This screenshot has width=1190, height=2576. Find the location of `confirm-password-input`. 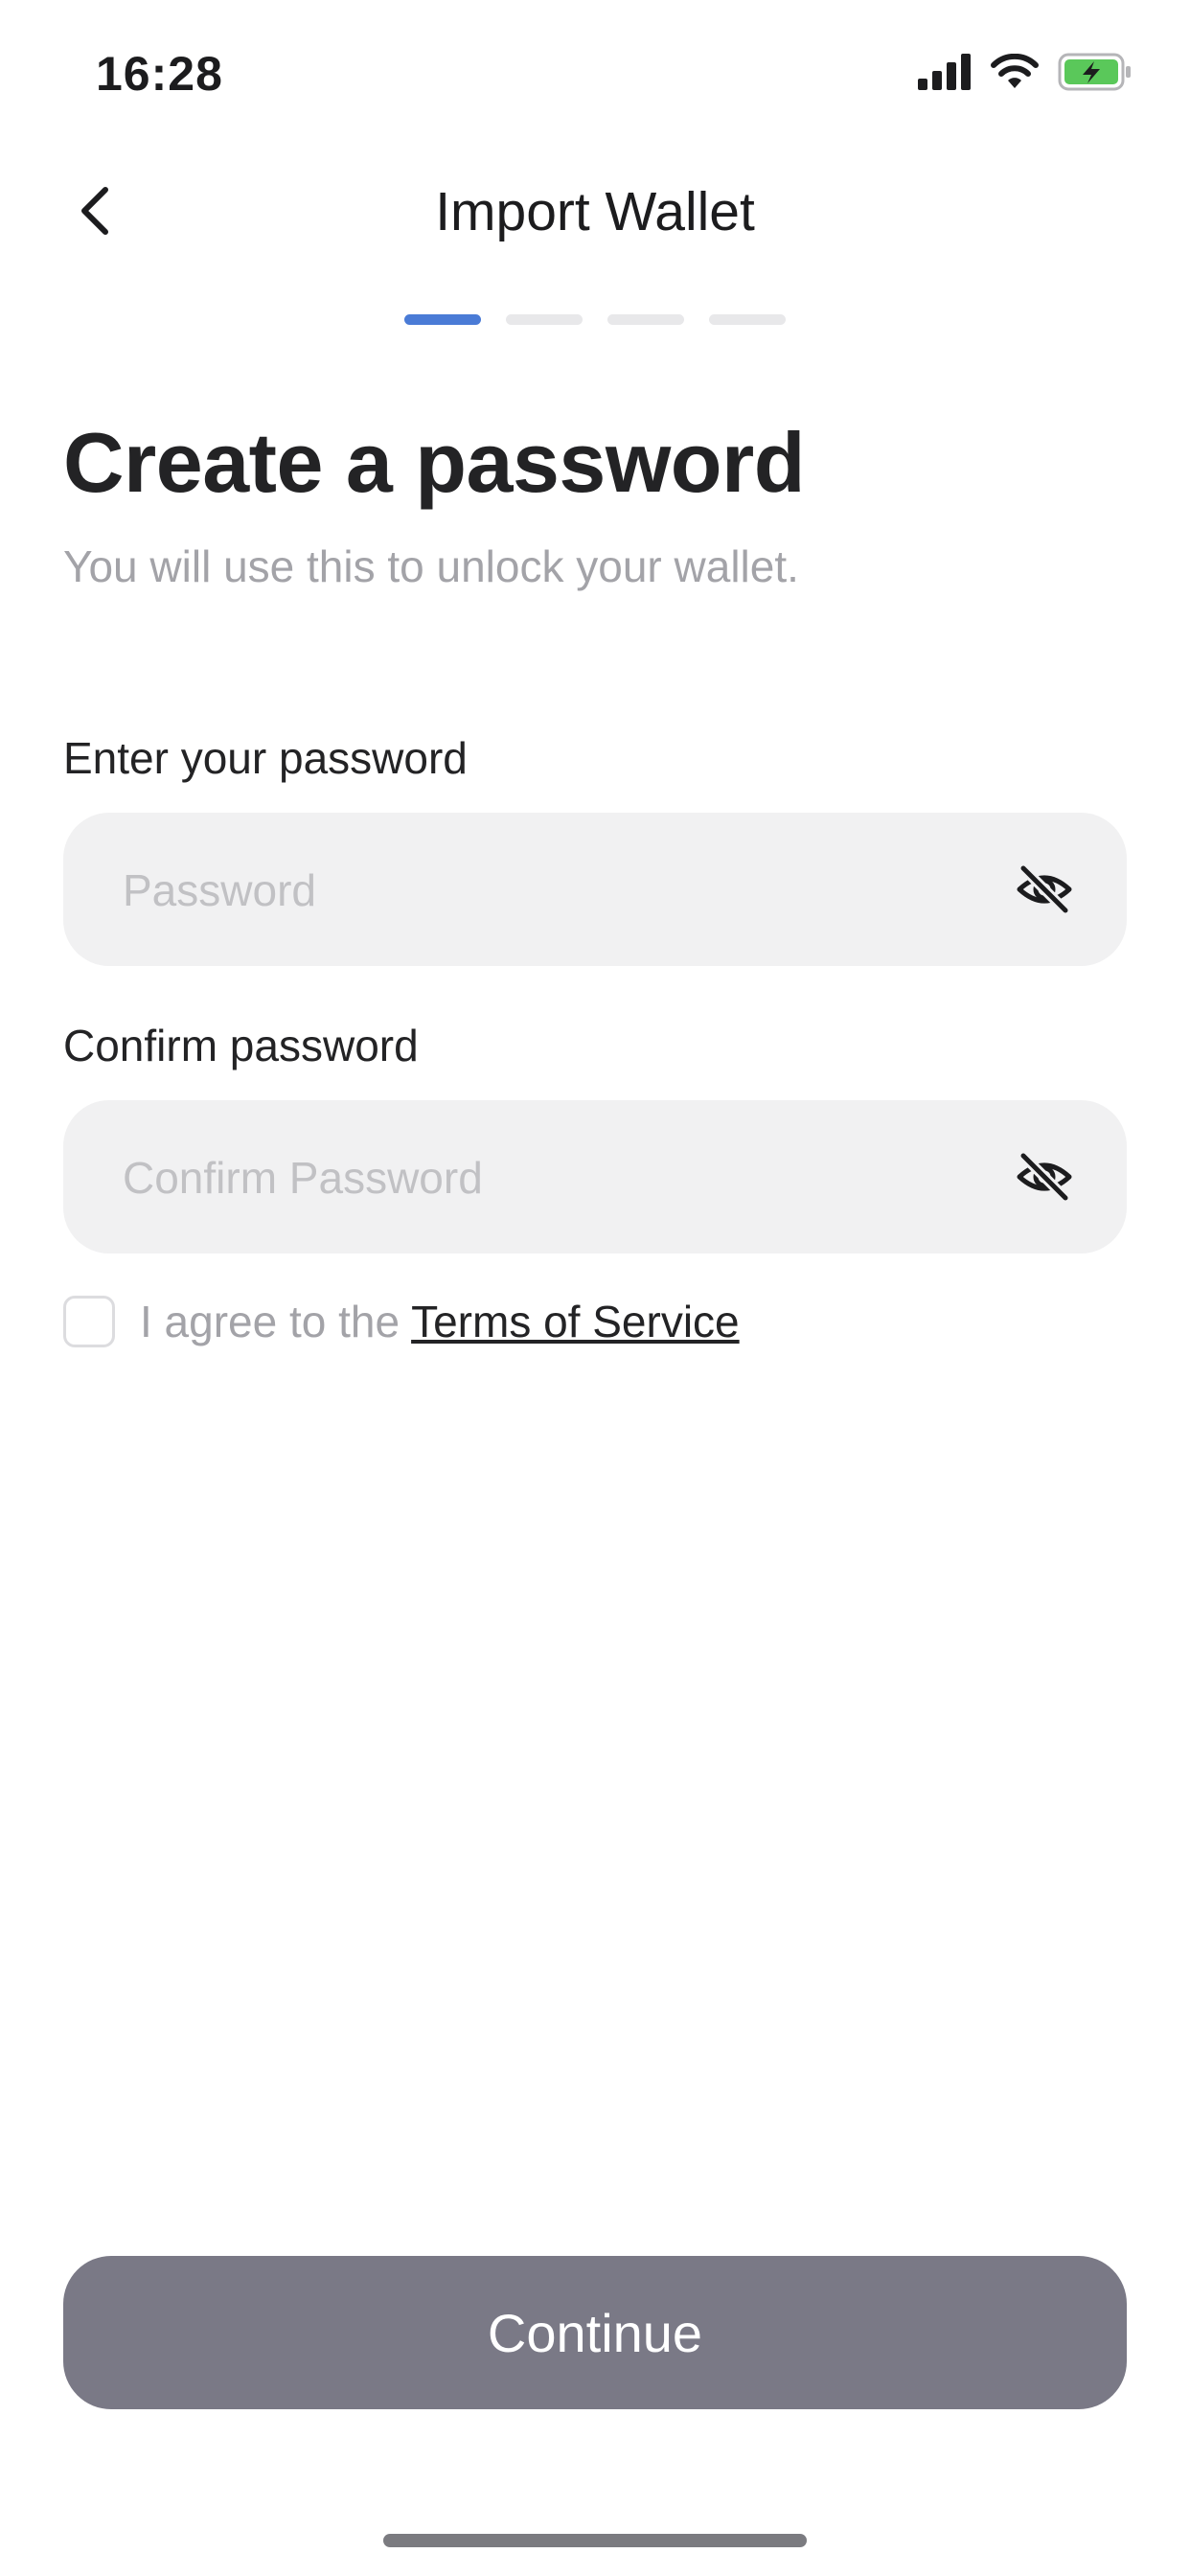

confirm-password-input is located at coordinates (554, 1177).